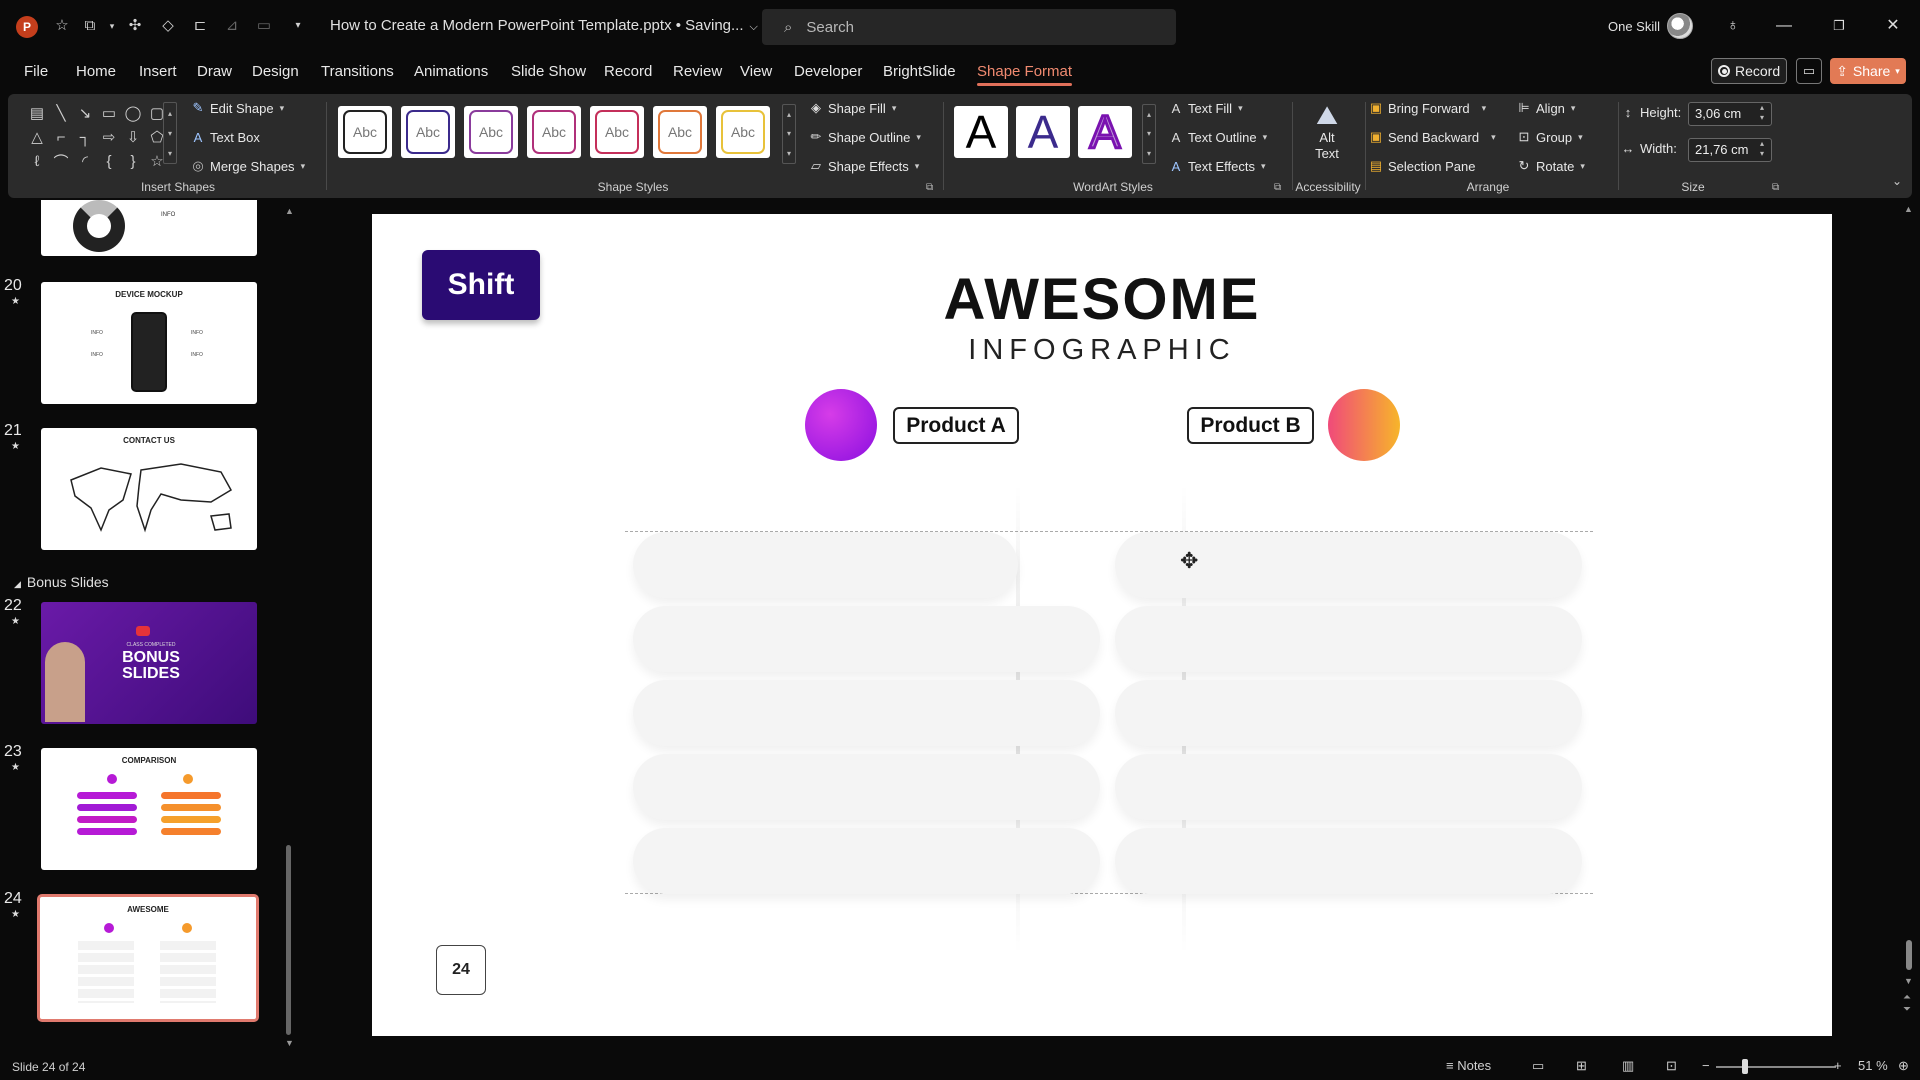 The height and width of the screenshot is (1080, 1920). What do you see at coordinates (1581, 1066) in the screenshot?
I see `slide-sorter-icon: ⊞` at bounding box center [1581, 1066].